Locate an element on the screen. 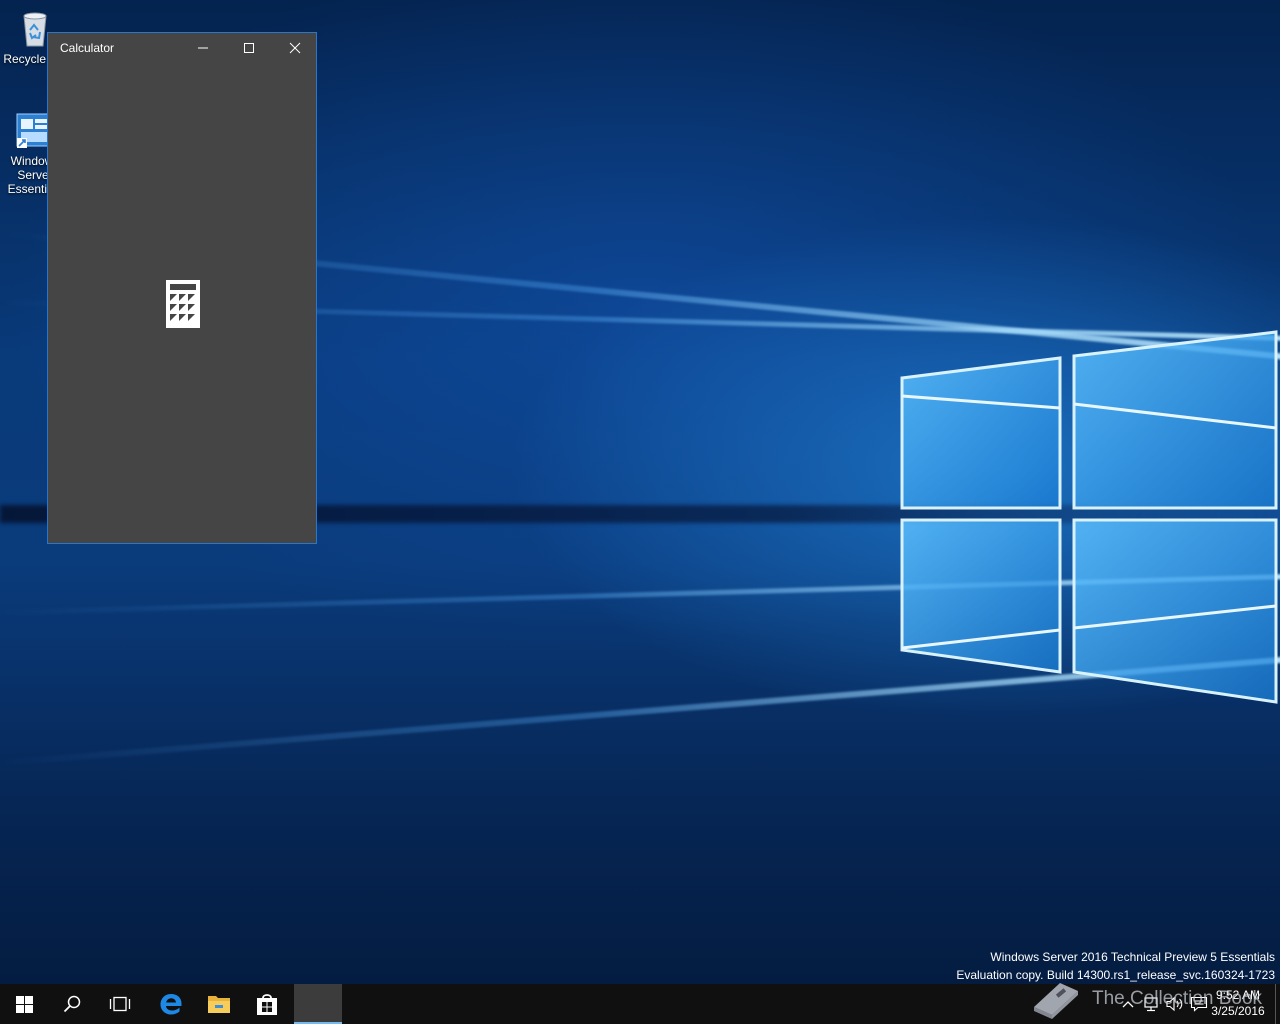 This screenshot has height=1024, width=1280. minimize-icon is located at coordinates (203, 48).